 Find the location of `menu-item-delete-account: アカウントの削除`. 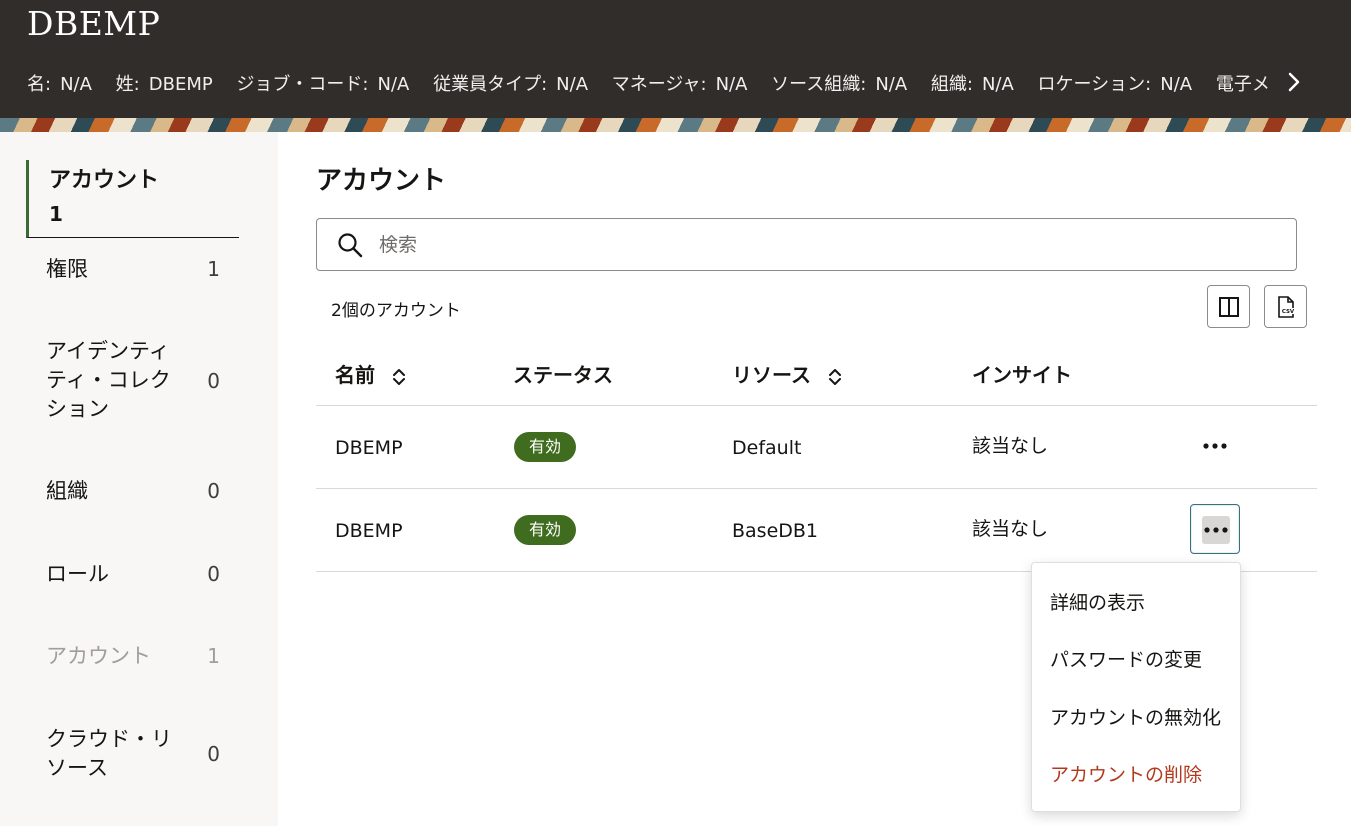

menu-item-delete-account: アカウントの削除 is located at coordinates (1126, 775).